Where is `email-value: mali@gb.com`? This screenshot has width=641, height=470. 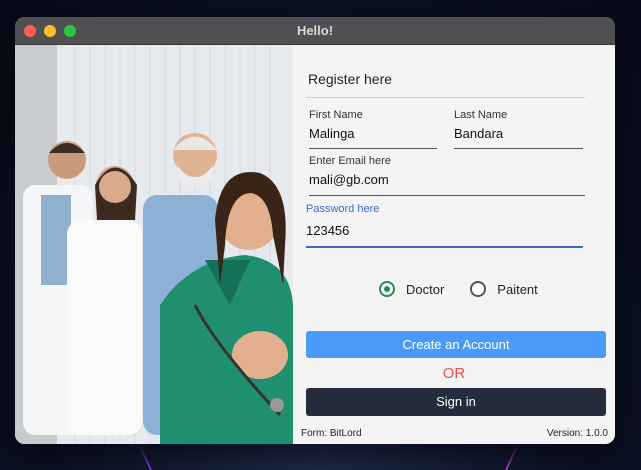 email-value: mali@gb.com is located at coordinates (447, 179).